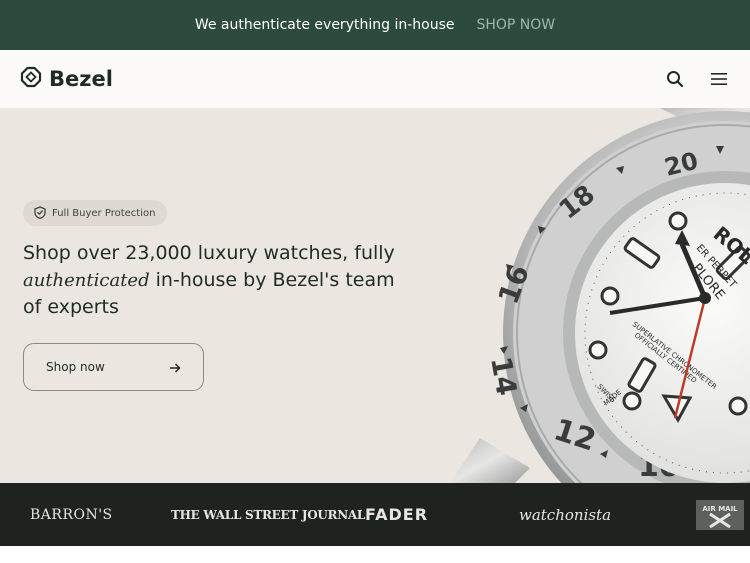 The image size is (750, 563). What do you see at coordinates (375, 554) in the screenshot?
I see `page-bottom` at bounding box center [375, 554].